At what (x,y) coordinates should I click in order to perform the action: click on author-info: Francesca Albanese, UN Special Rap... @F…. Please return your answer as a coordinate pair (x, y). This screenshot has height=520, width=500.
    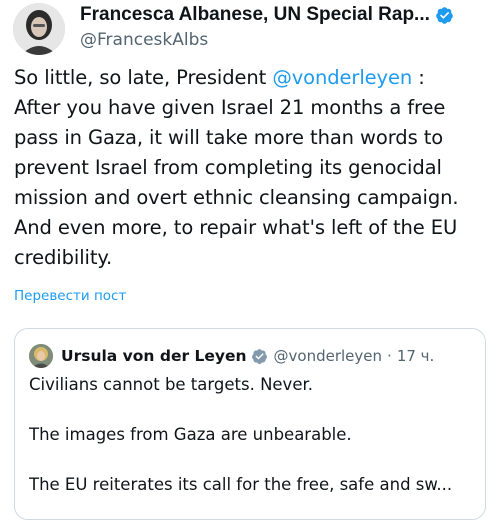
    Looking at the image, I should click on (285, 26).